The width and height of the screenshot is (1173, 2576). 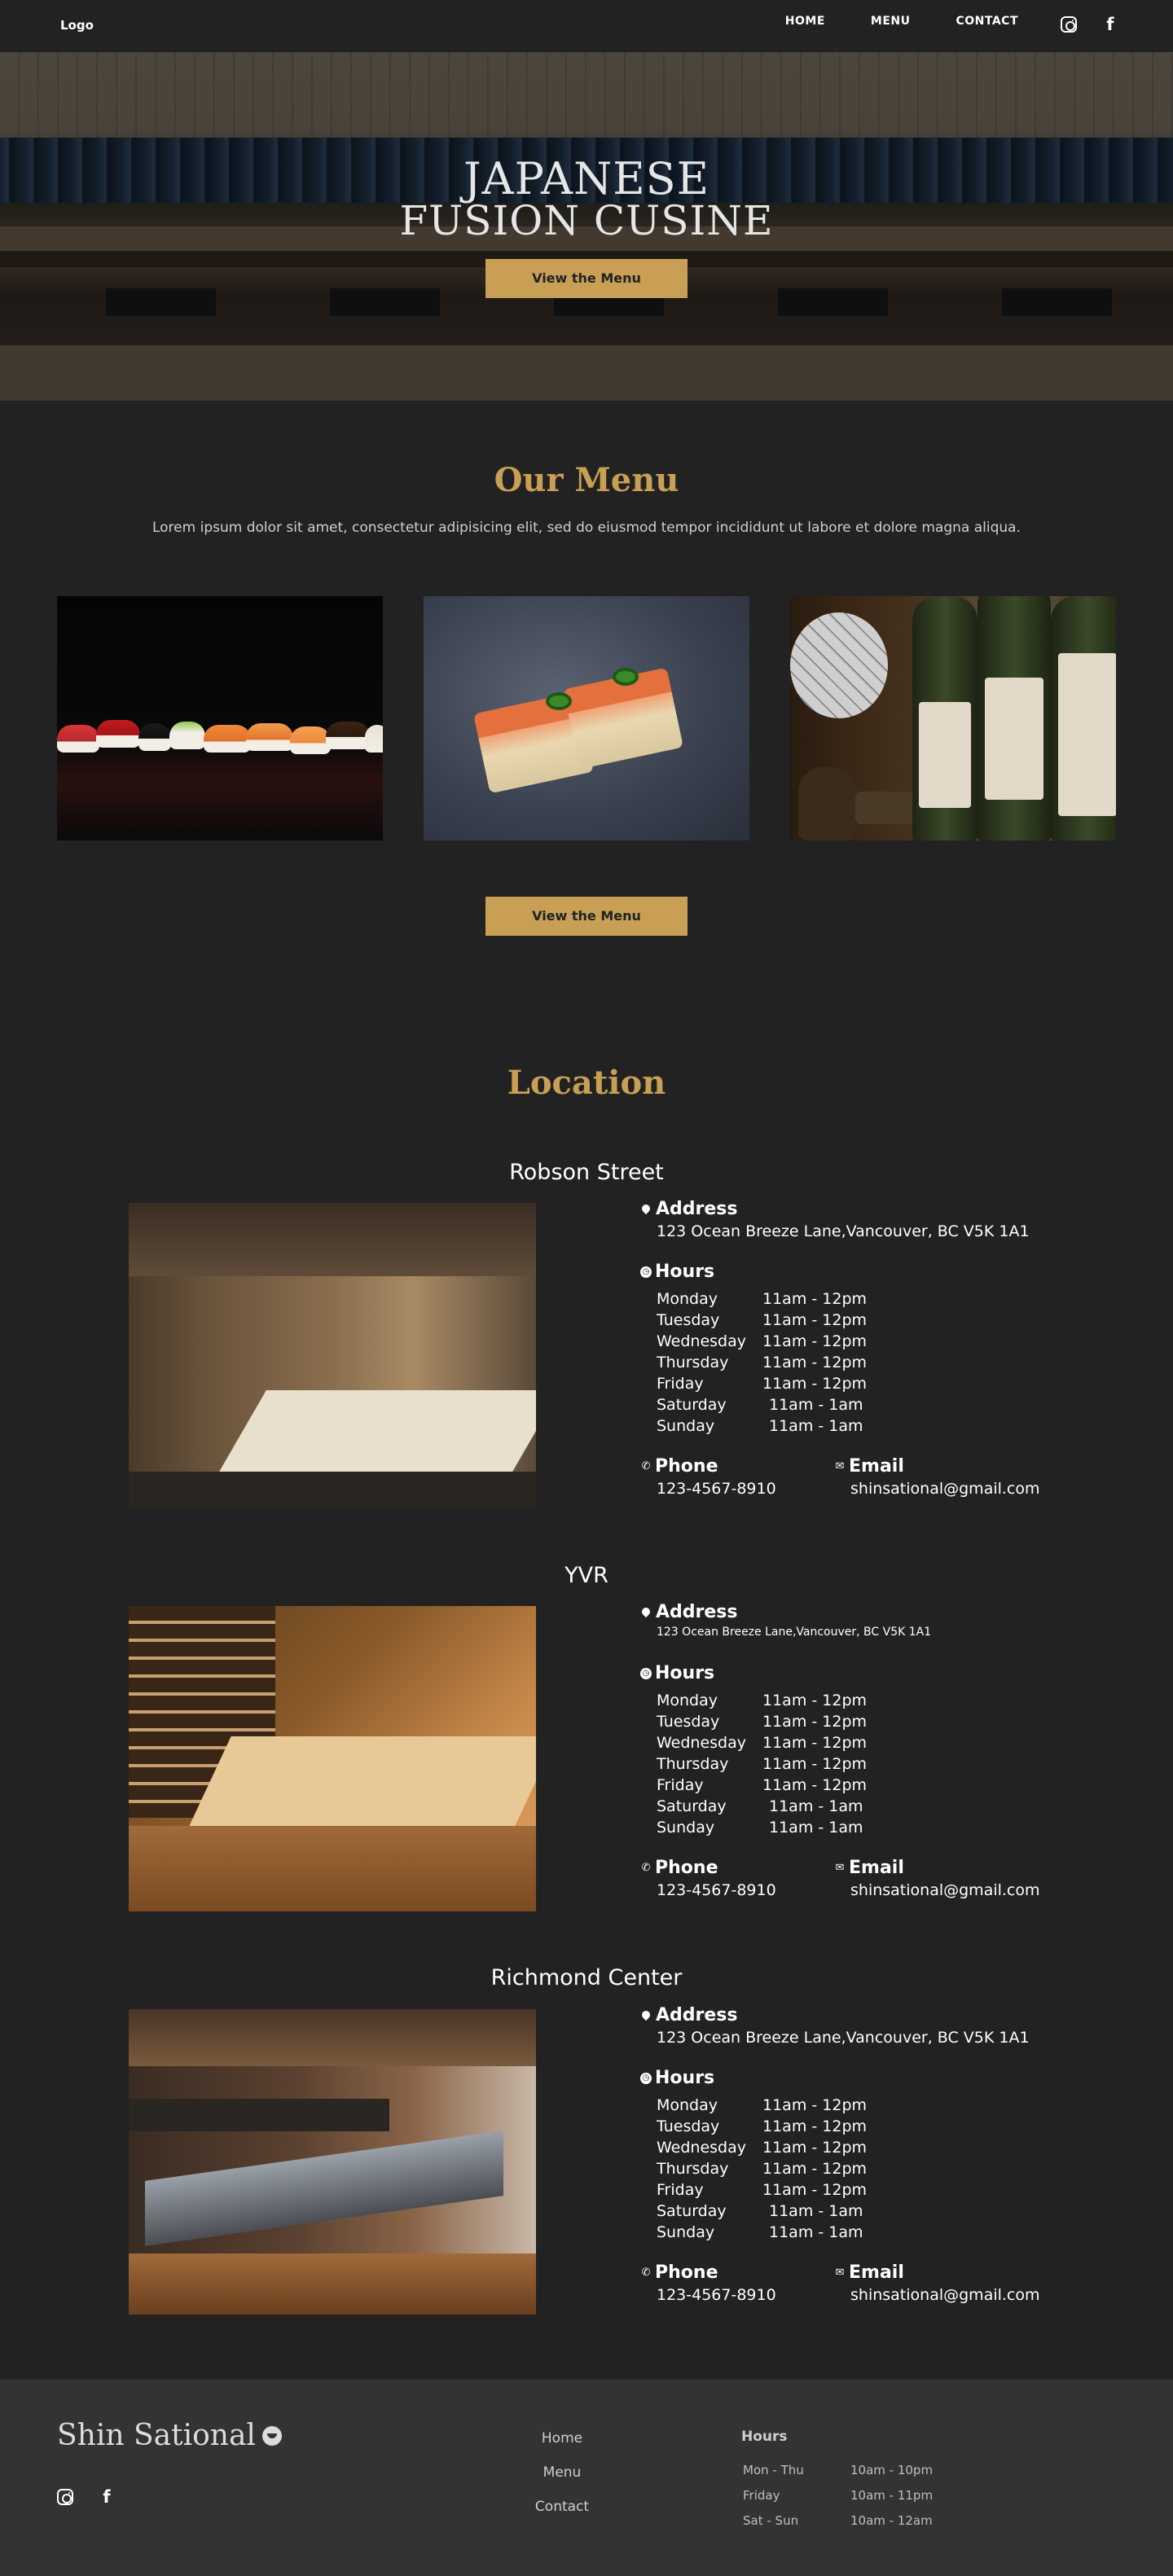 I want to click on branch-photo-richmond, so click(x=332, y=2162).